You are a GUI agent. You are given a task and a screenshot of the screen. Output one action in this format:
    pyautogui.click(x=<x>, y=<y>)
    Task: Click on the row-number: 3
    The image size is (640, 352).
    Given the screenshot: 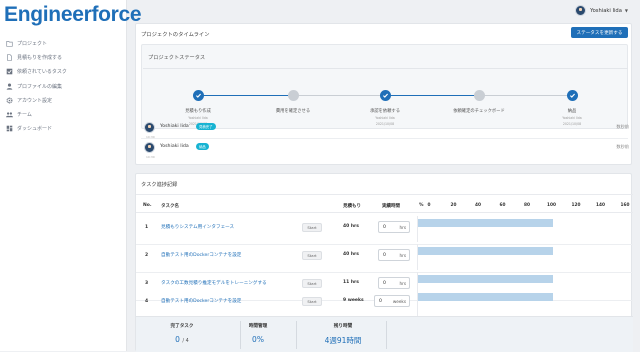 What is the action you would take?
    pyautogui.click(x=147, y=283)
    